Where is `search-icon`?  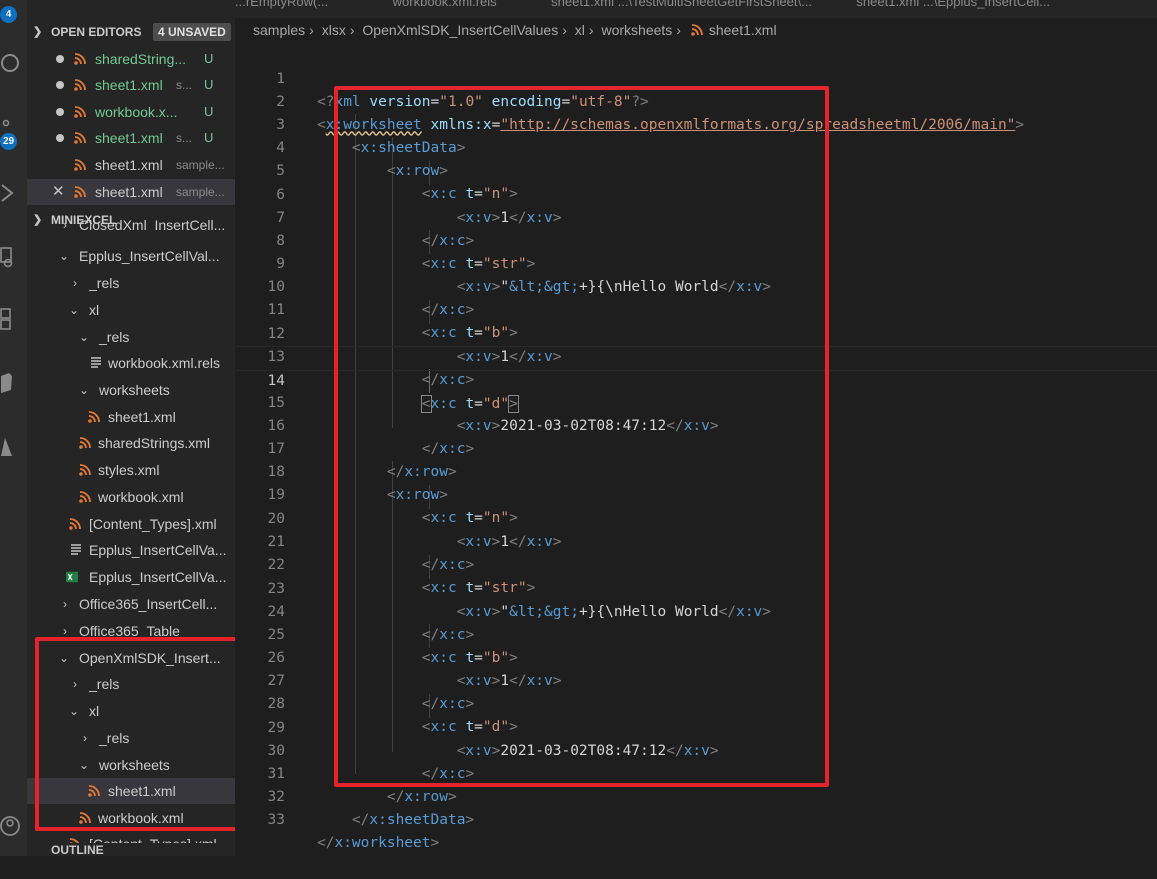 search-icon is located at coordinates (11, 64).